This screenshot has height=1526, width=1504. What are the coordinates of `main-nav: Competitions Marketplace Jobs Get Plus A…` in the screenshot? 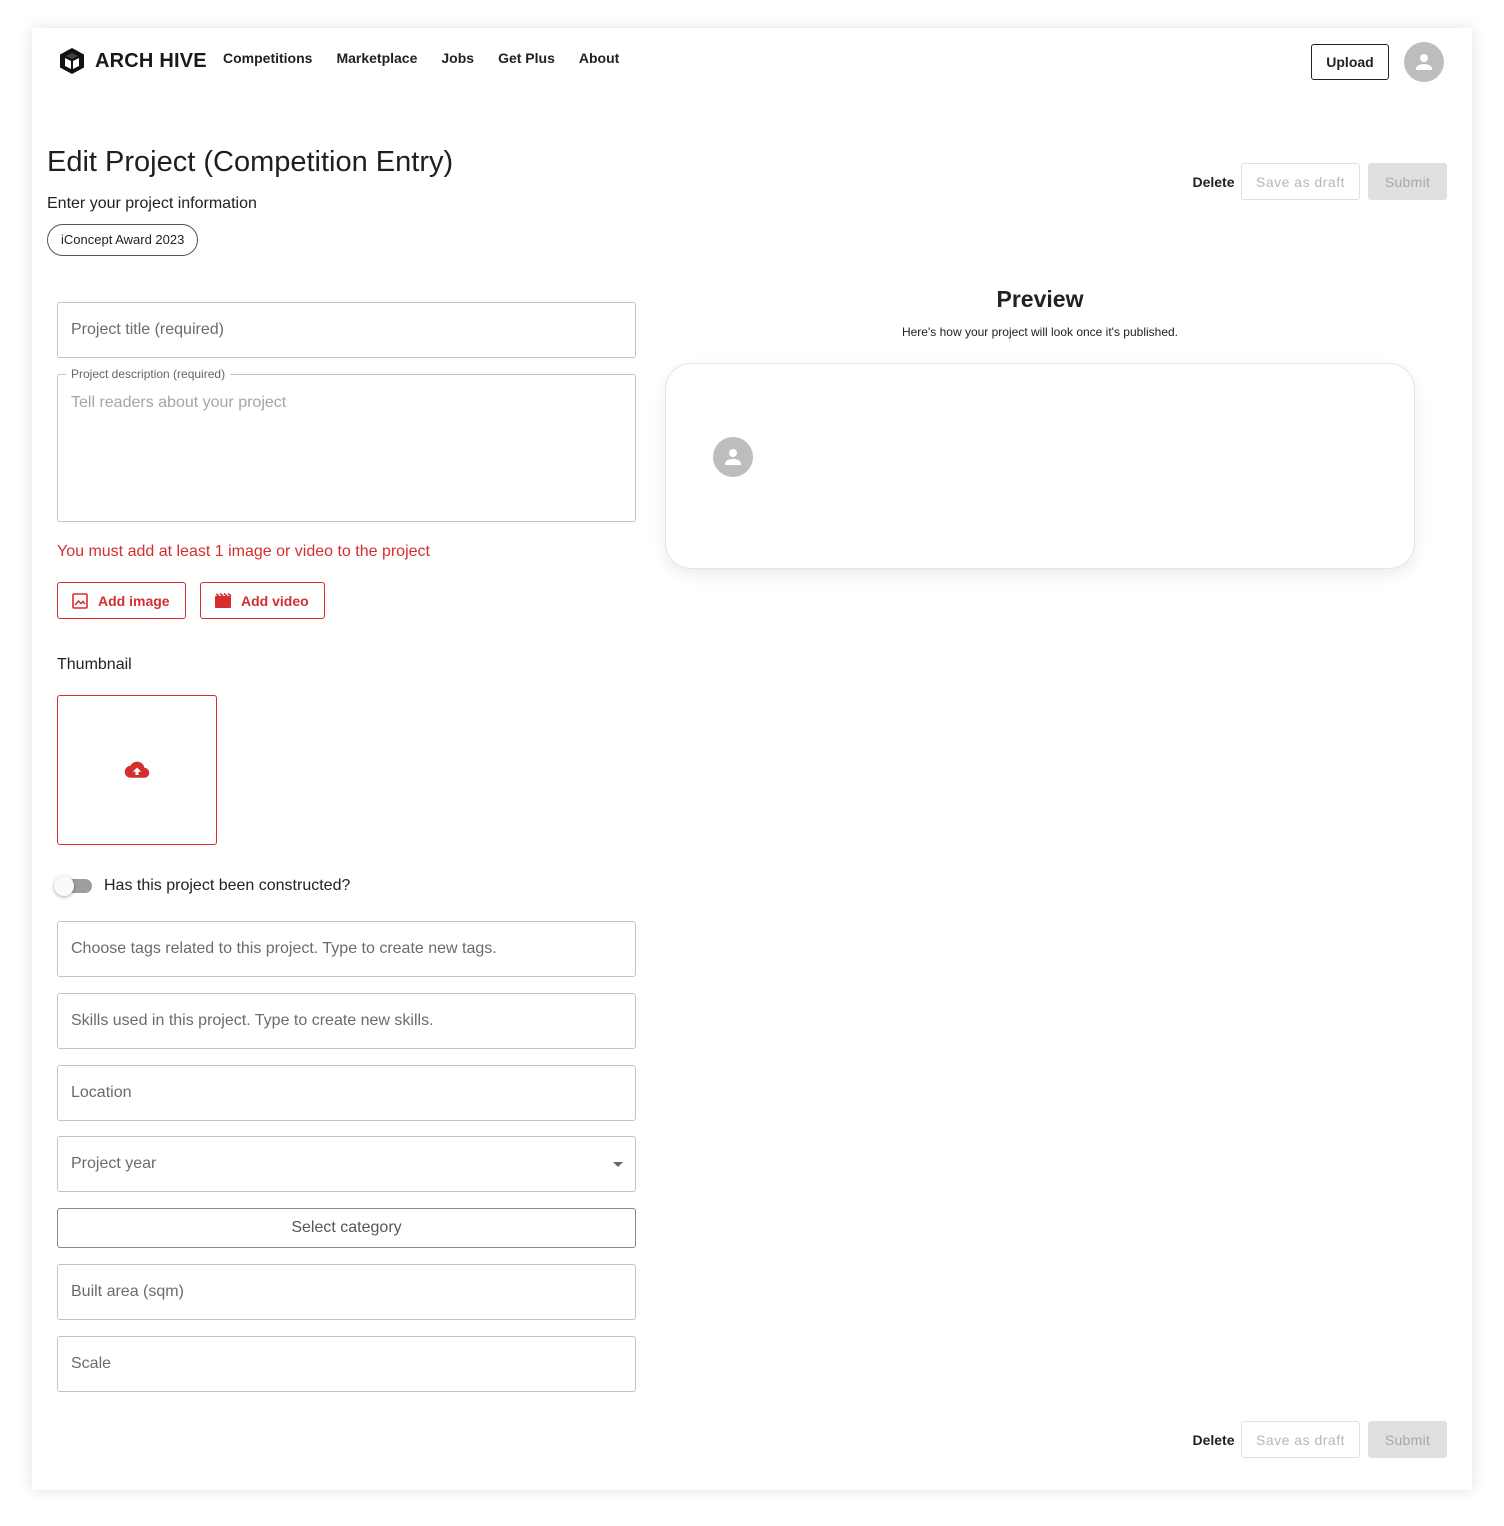 It's located at (433, 58).